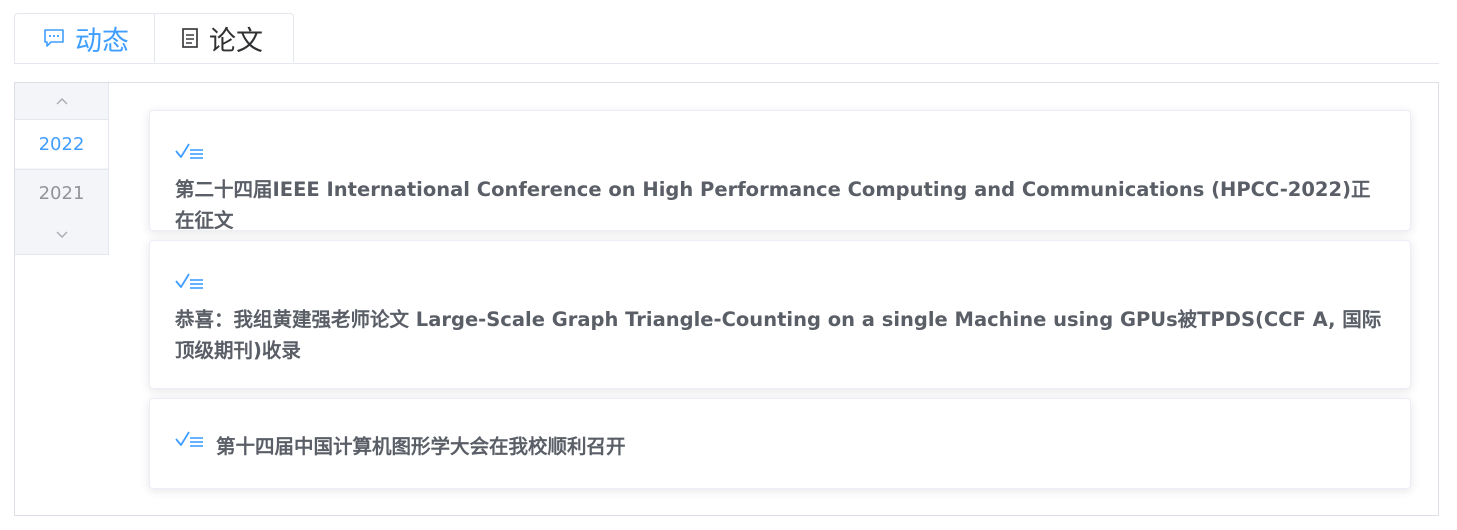 The height and width of the screenshot is (530, 1457). I want to click on year-item-2021: 2021, so click(61, 193).